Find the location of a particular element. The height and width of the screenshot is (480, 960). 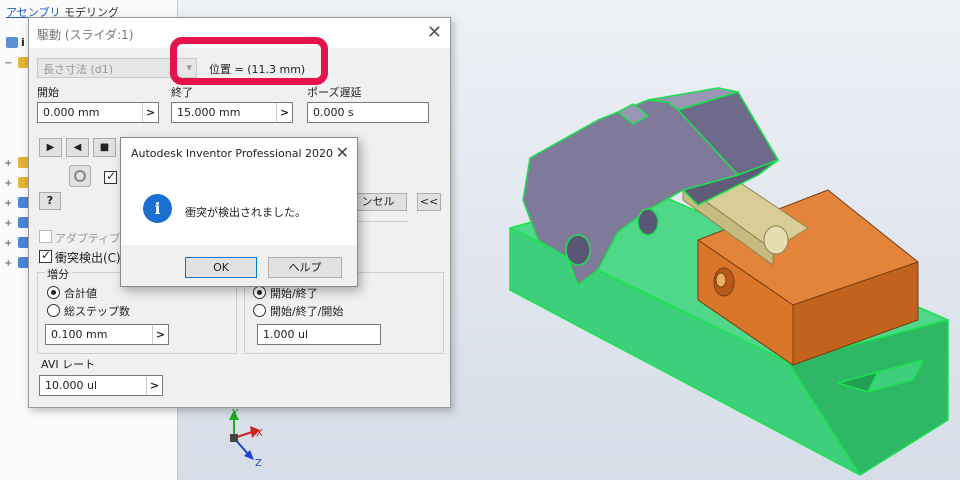

adaptive-checkbox is located at coordinates (45, 236).